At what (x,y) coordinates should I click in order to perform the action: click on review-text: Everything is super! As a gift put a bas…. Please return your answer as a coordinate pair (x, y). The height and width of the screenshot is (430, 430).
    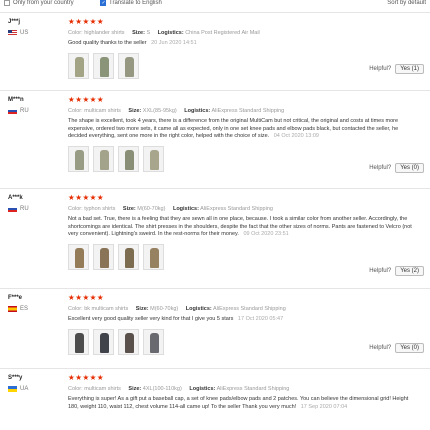
    Looking at the image, I should click on (243, 403).